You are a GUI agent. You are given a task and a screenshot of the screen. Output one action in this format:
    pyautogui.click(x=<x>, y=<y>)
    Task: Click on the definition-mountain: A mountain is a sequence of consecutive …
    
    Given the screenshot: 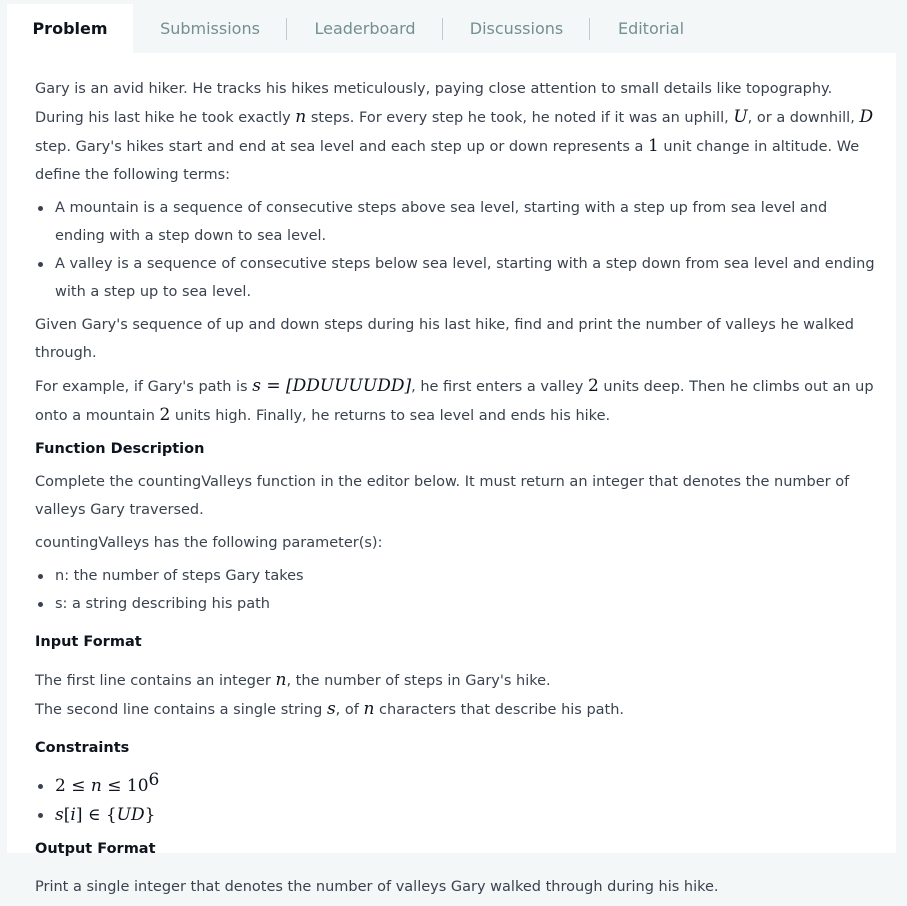 What is the action you would take?
    pyautogui.click(x=455, y=222)
    